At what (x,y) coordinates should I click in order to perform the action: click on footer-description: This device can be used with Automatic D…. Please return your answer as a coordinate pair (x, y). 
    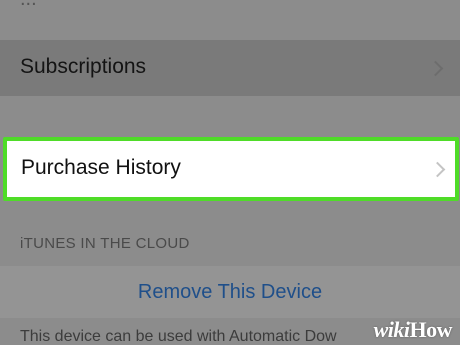
    Looking at the image, I should click on (178, 336).